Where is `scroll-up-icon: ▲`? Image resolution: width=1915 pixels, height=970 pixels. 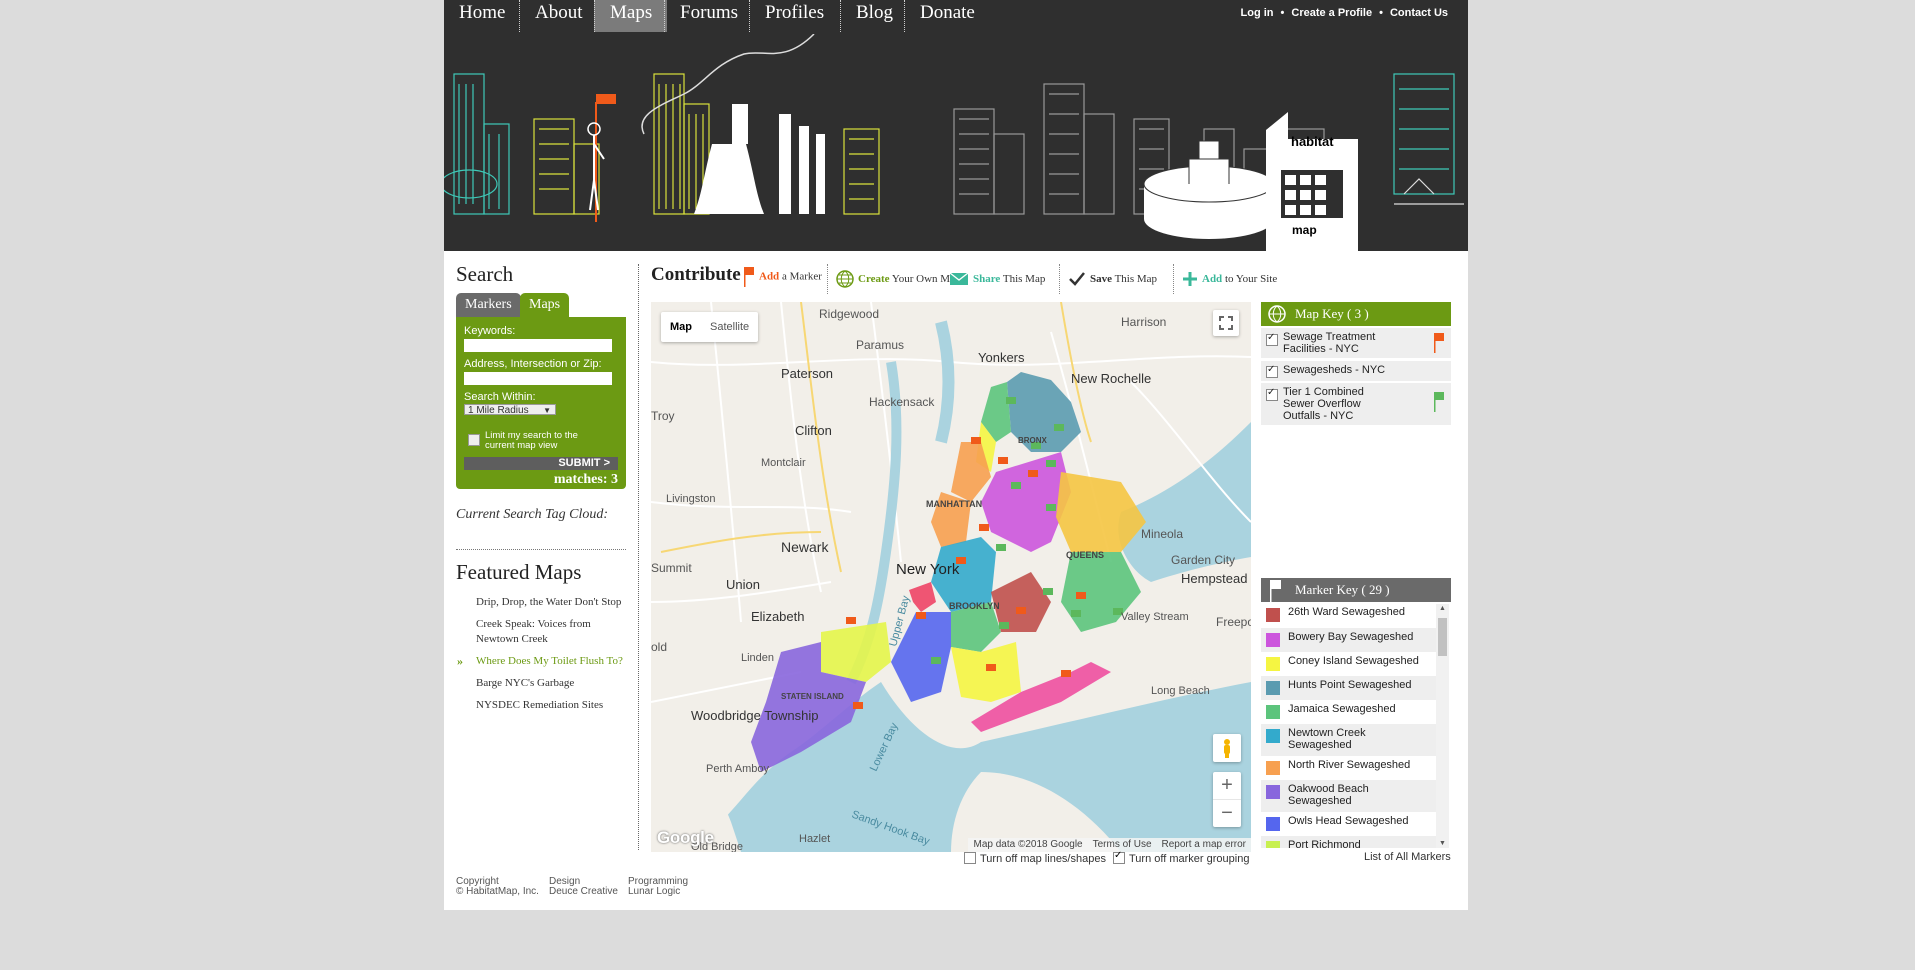
scroll-up-icon: ▲ is located at coordinates (1442, 608).